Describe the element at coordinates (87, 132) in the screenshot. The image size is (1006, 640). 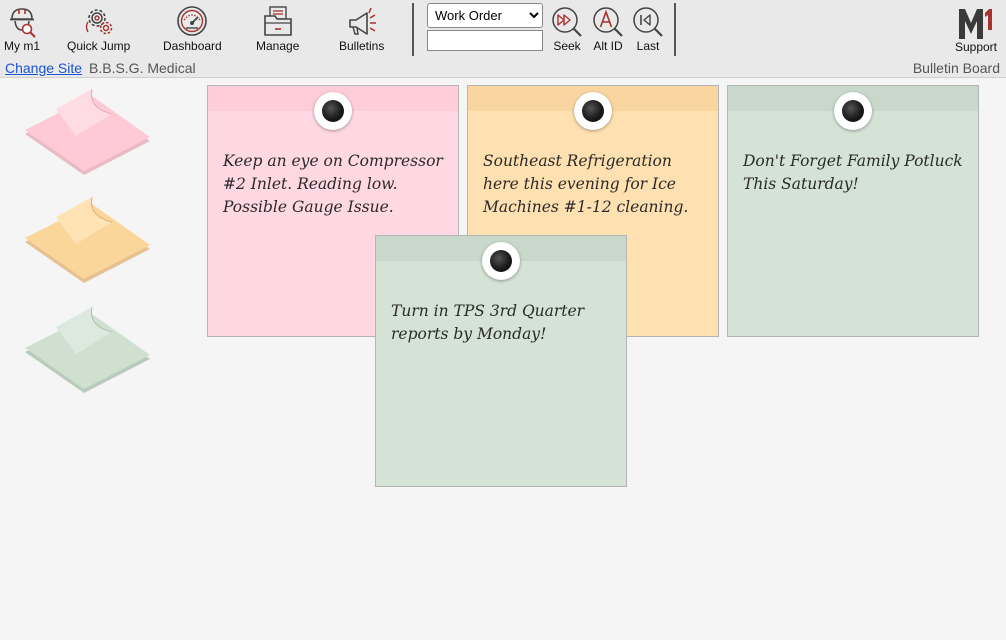
I see `pink-note-pad` at that location.